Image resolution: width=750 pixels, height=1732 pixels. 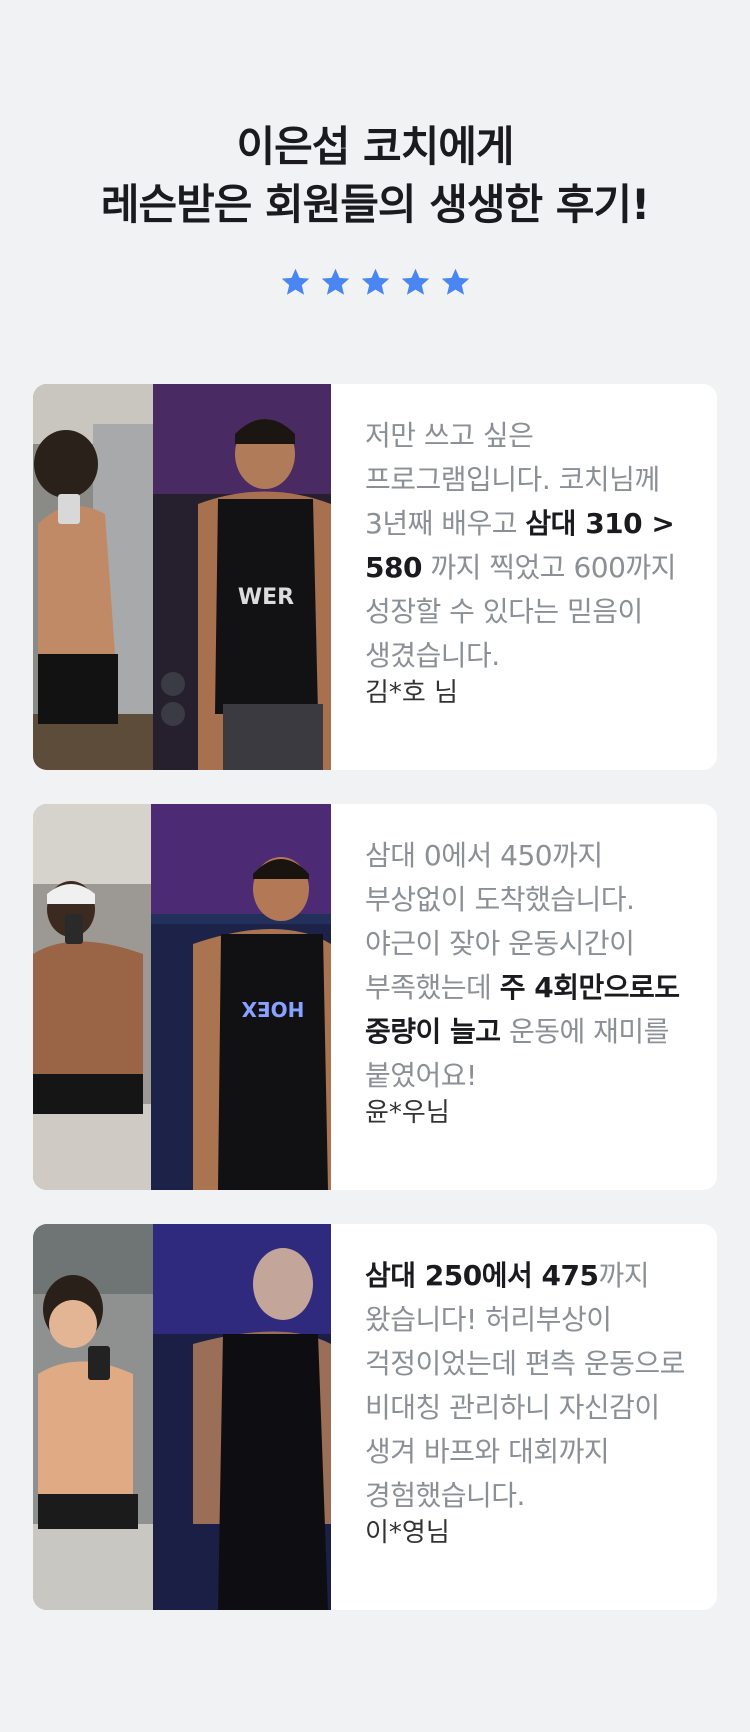 I want to click on title-line-1: 이은섭 코치에게, so click(x=375, y=146).